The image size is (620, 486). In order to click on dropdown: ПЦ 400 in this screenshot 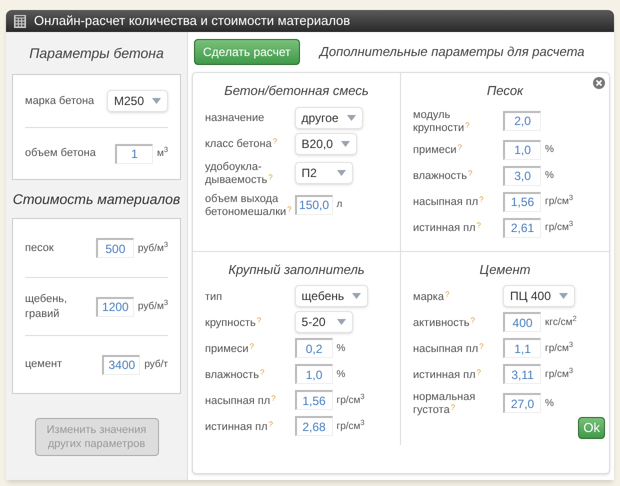, I will do `click(539, 296)`.